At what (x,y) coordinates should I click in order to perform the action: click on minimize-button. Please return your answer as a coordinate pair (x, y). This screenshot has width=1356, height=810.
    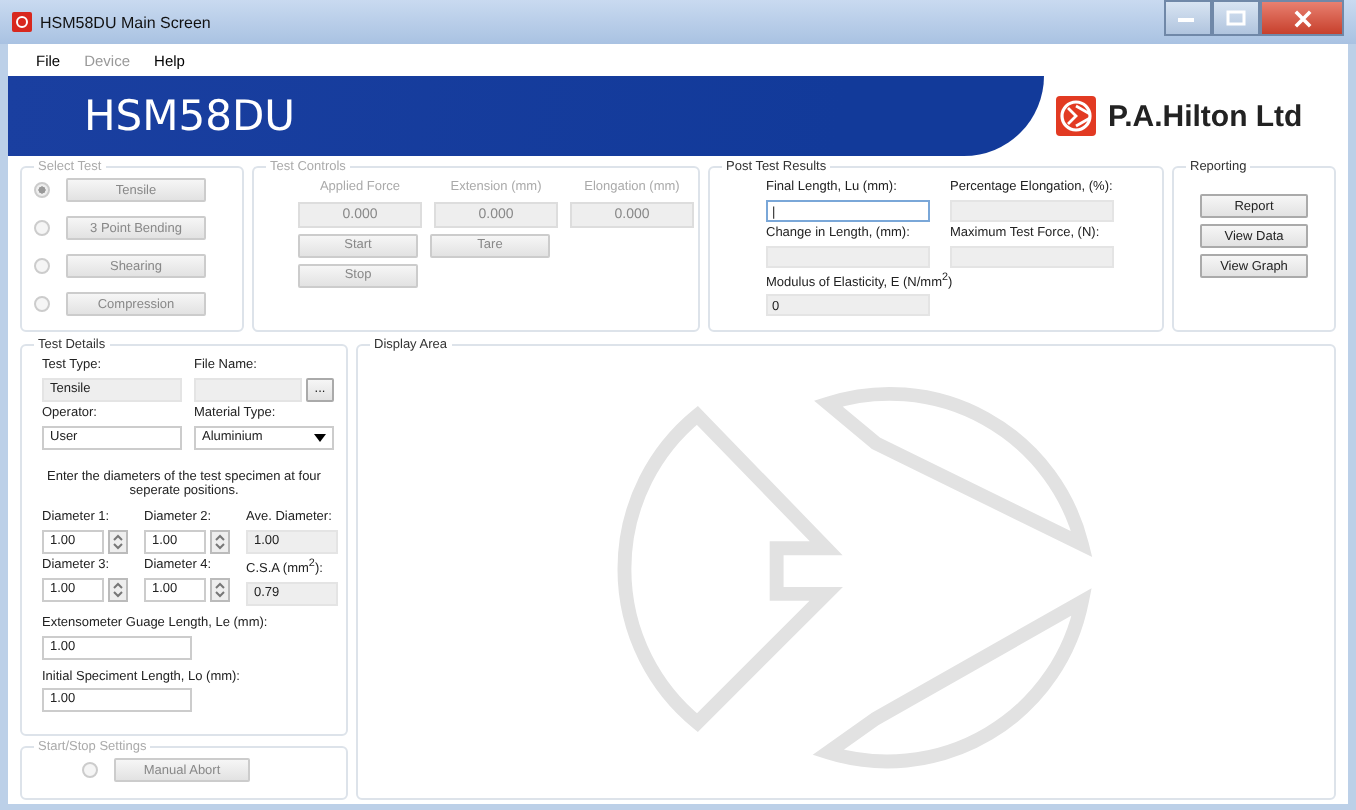
    Looking at the image, I should click on (1188, 18).